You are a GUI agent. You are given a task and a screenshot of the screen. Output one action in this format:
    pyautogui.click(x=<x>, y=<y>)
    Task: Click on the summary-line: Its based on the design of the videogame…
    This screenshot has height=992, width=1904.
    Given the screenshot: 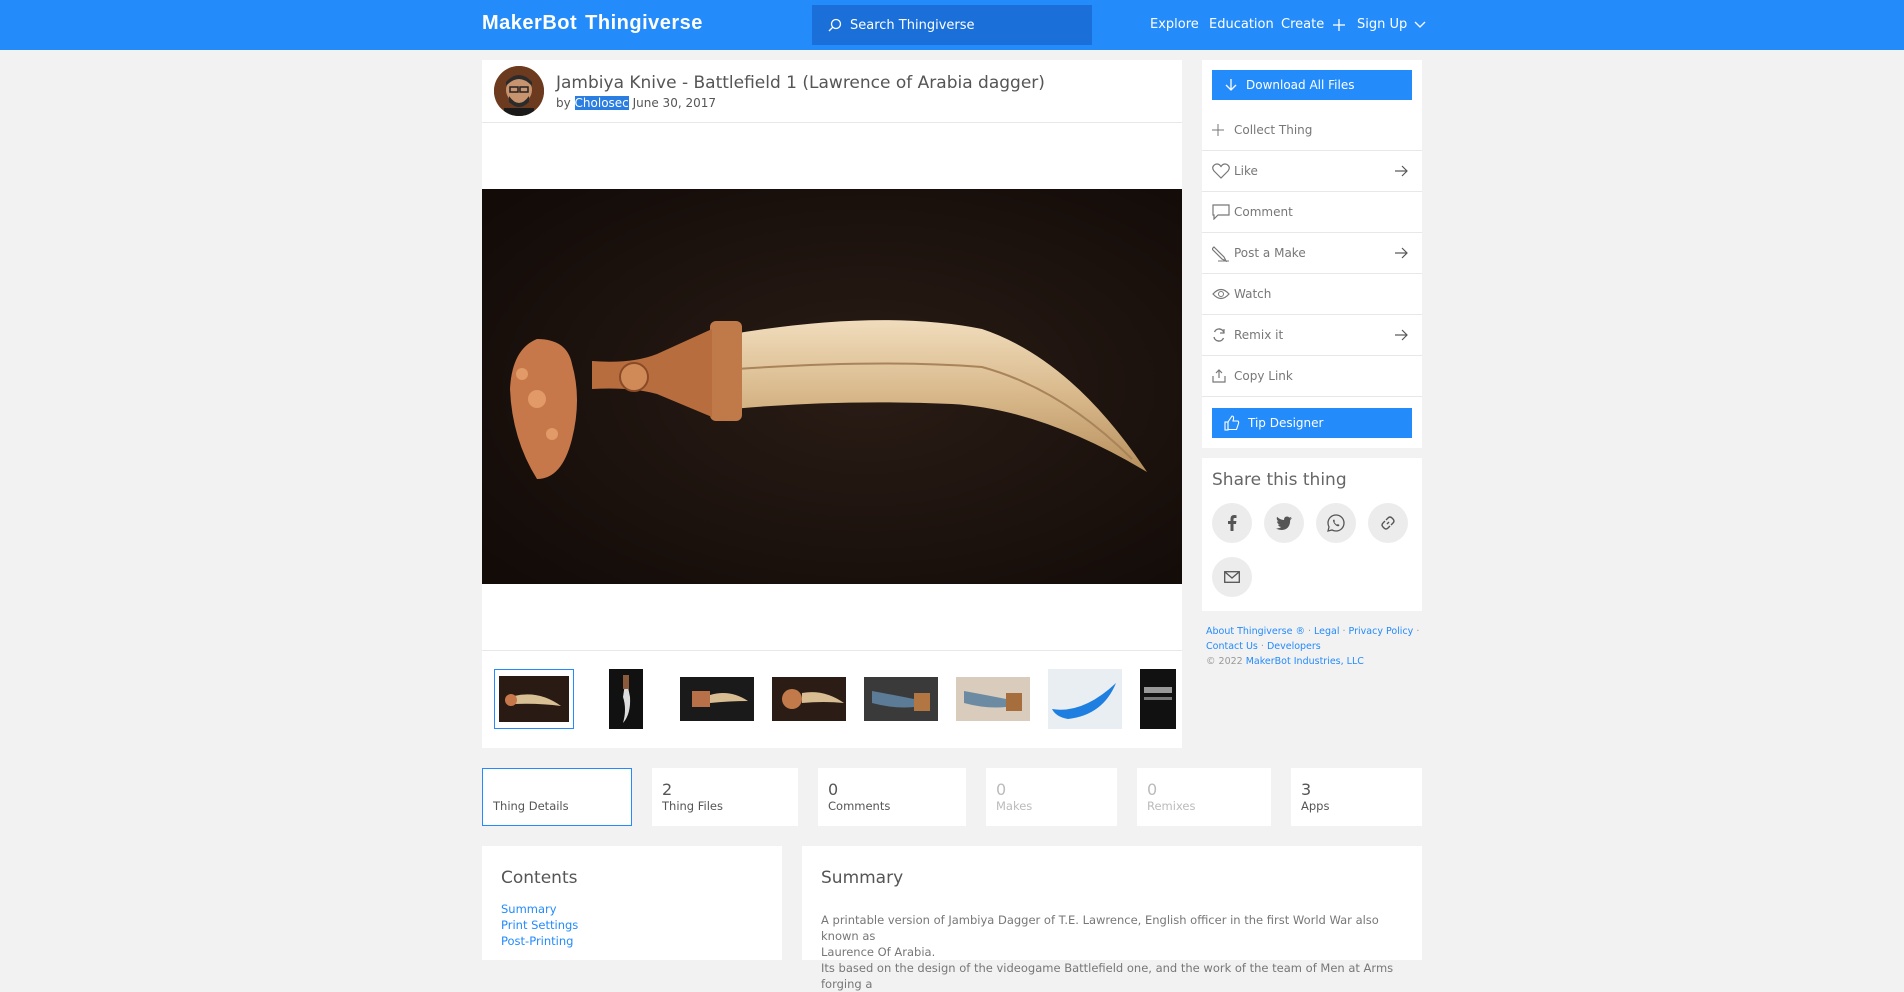 What is the action you would take?
    pyautogui.click(x=1107, y=976)
    